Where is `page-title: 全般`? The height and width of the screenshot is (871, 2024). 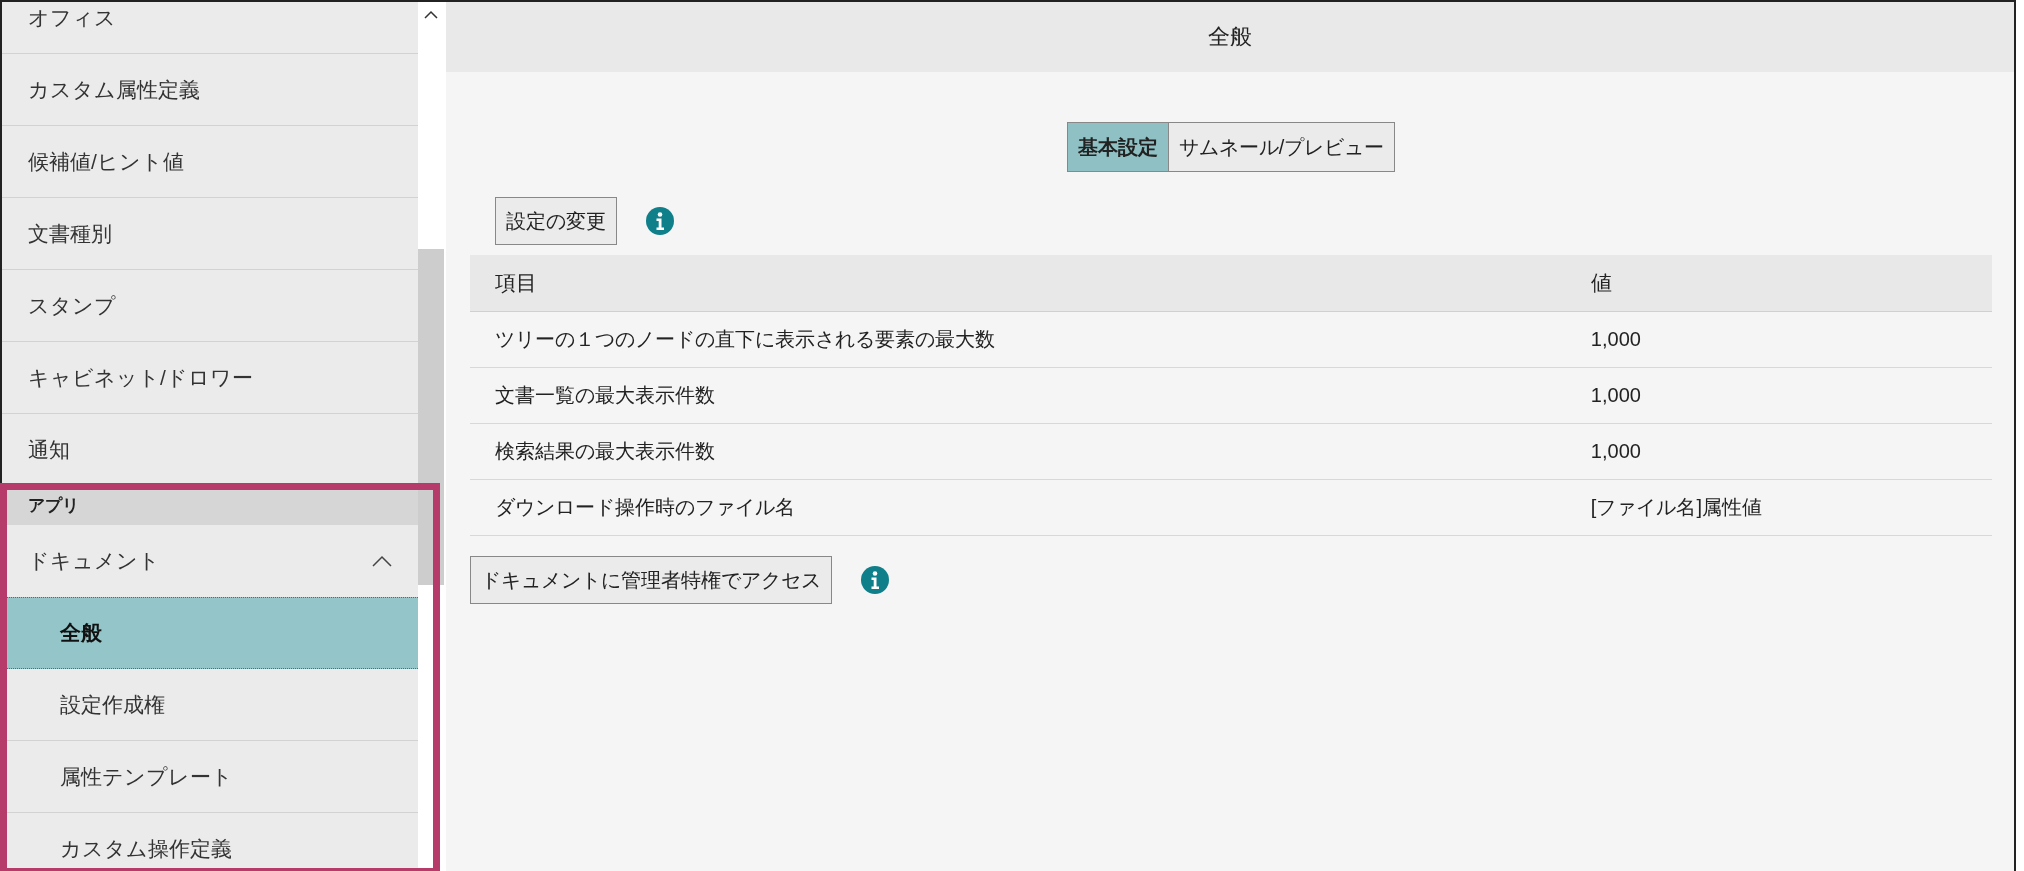
page-title: 全般 is located at coordinates (1230, 37).